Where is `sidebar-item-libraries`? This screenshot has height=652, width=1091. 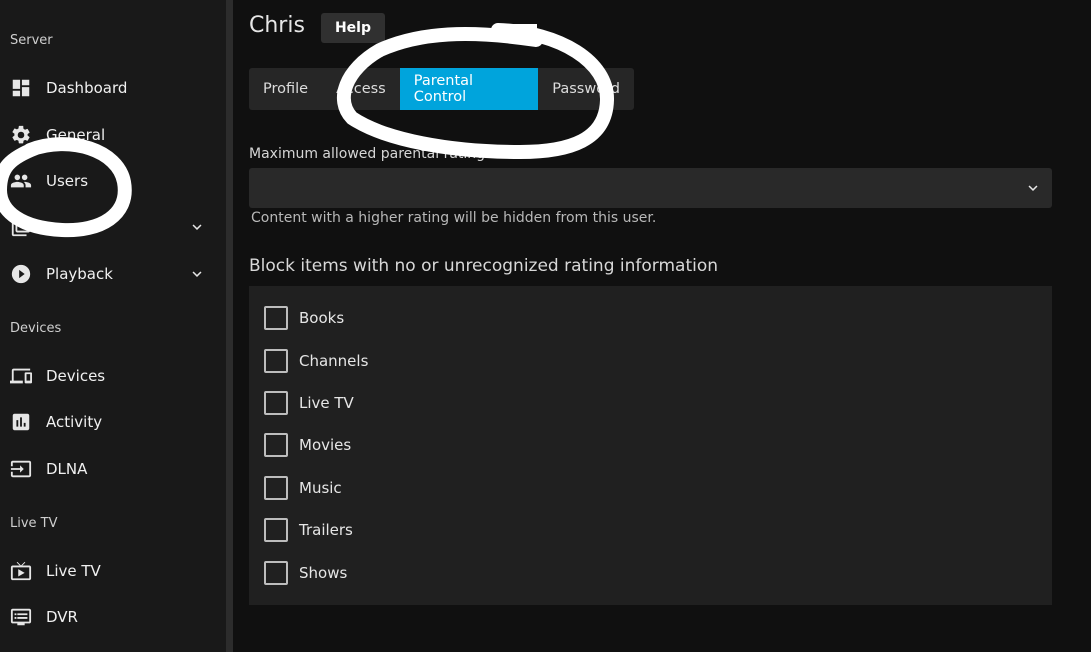
sidebar-item-libraries is located at coordinates (113, 227).